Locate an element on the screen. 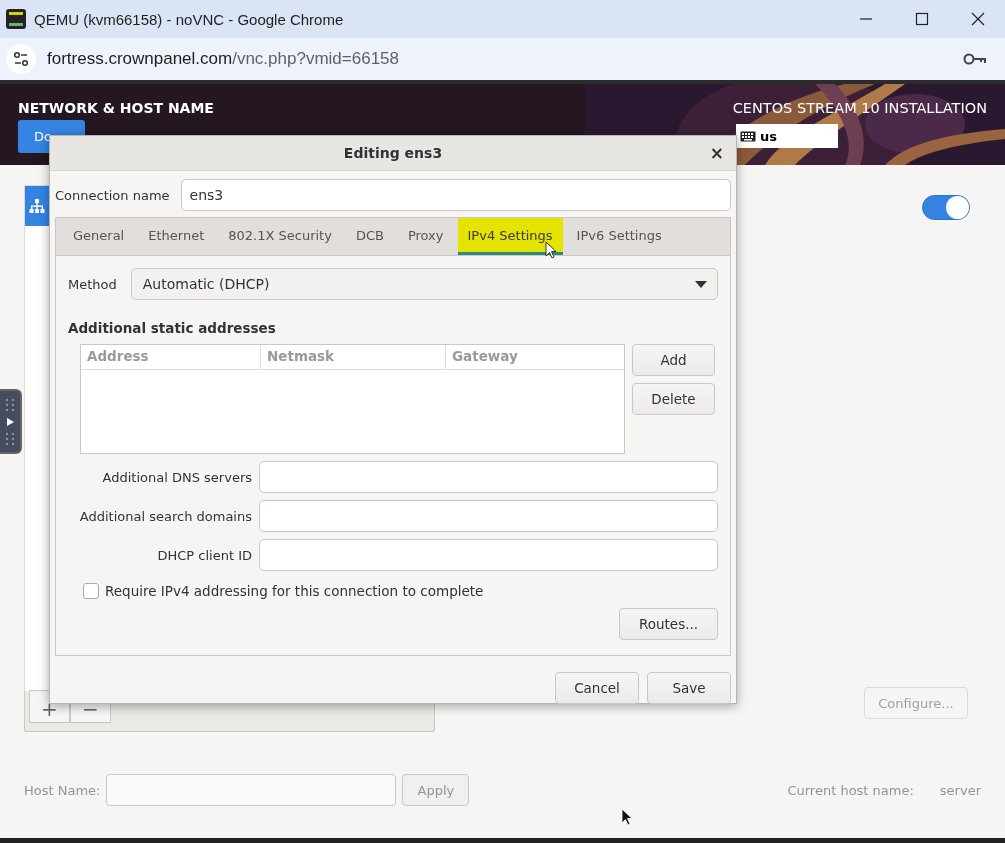  section-title: Additional static addresses is located at coordinates (172, 328).